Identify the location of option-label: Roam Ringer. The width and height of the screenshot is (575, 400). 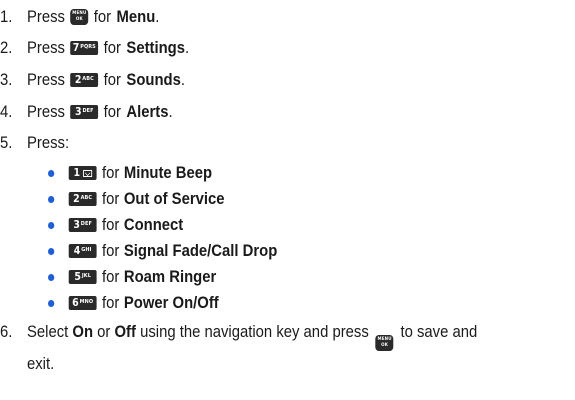
(170, 276).